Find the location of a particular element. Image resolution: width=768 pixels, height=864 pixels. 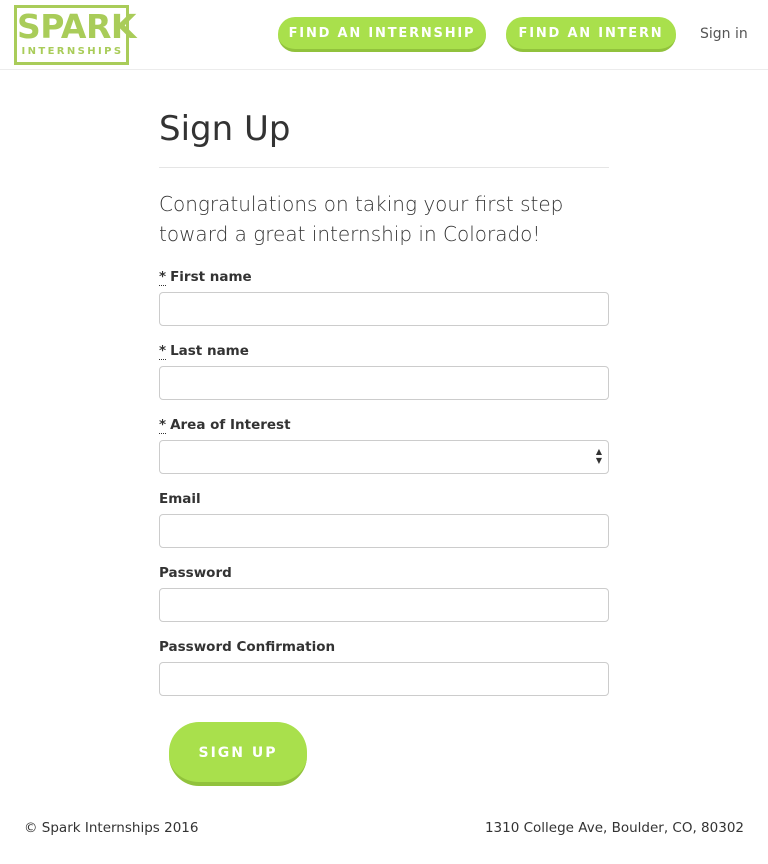

last-name-input is located at coordinates (384, 383).